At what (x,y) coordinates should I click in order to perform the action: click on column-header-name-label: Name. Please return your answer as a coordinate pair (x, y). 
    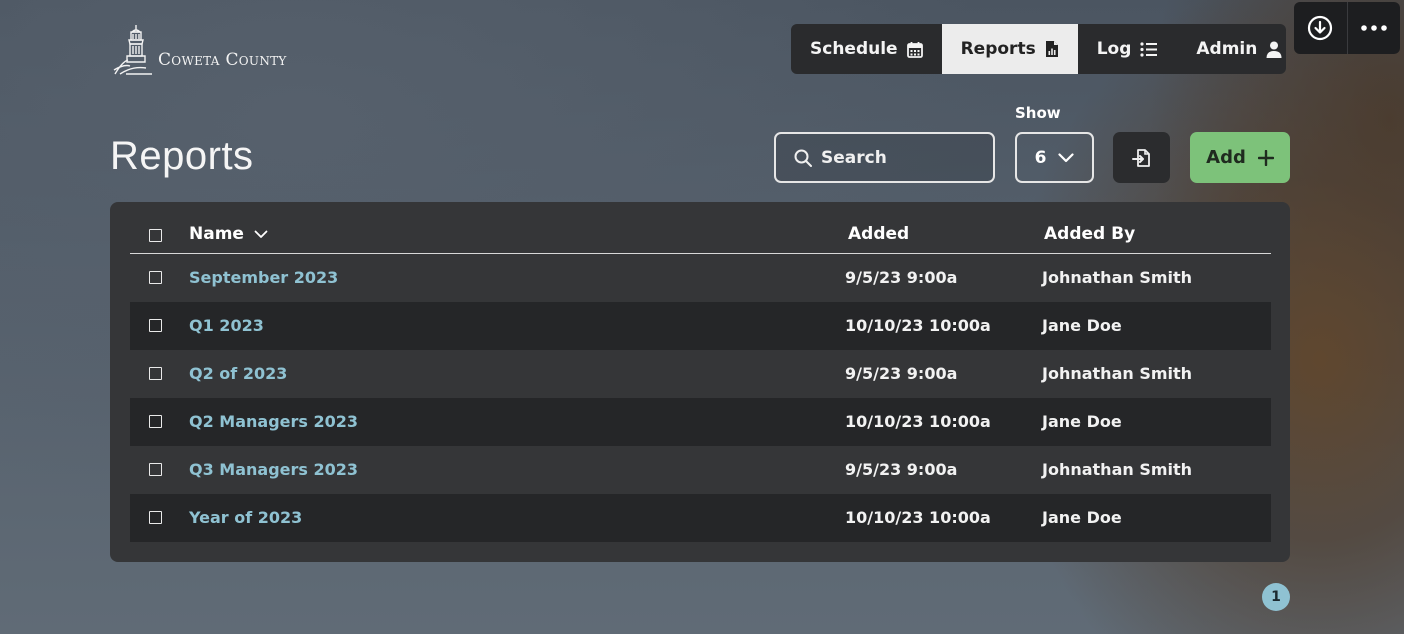
    Looking at the image, I should click on (216, 234).